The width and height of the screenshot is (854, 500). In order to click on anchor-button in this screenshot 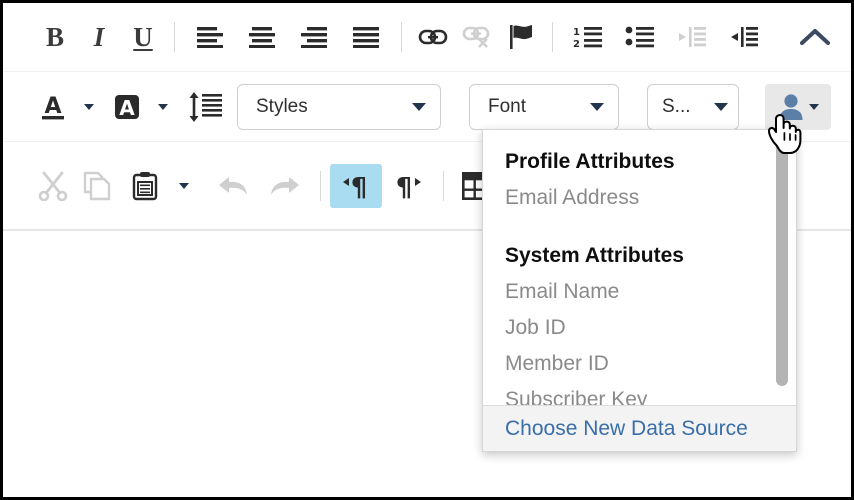, I will do `click(521, 37)`.